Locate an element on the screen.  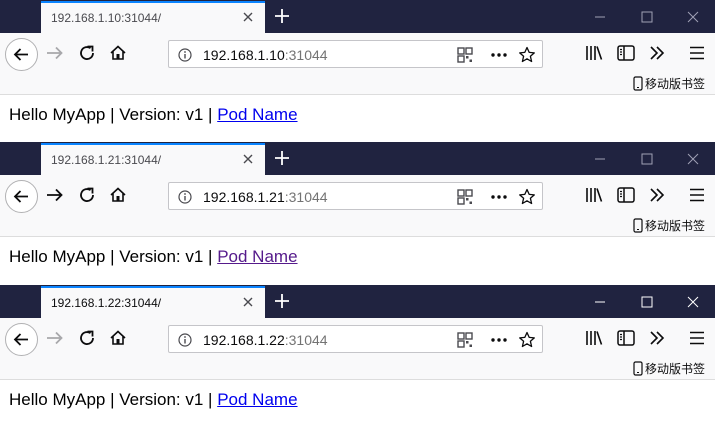
url-bar: 192.168.1.21:31044 is located at coordinates (355, 196).